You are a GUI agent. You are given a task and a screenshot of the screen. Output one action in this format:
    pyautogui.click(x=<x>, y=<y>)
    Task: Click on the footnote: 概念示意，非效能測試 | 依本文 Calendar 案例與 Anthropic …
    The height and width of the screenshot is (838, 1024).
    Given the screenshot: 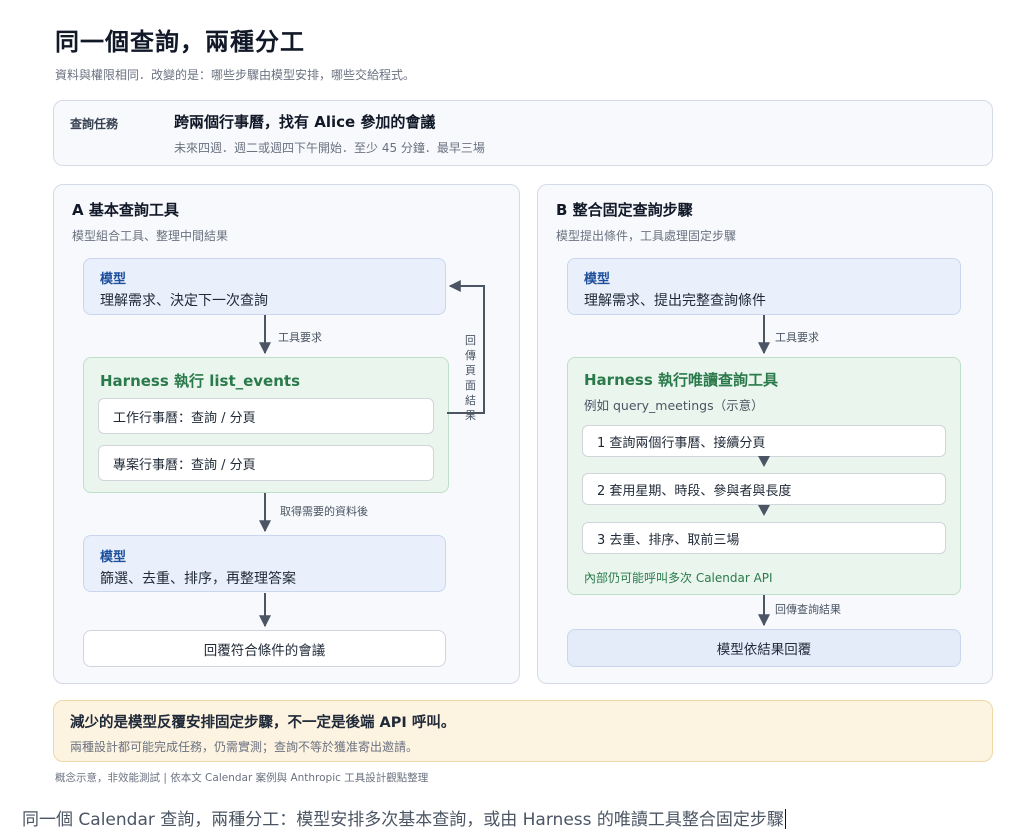 What is the action you would take?
    pyautogui.click(x=242, y=778)
    